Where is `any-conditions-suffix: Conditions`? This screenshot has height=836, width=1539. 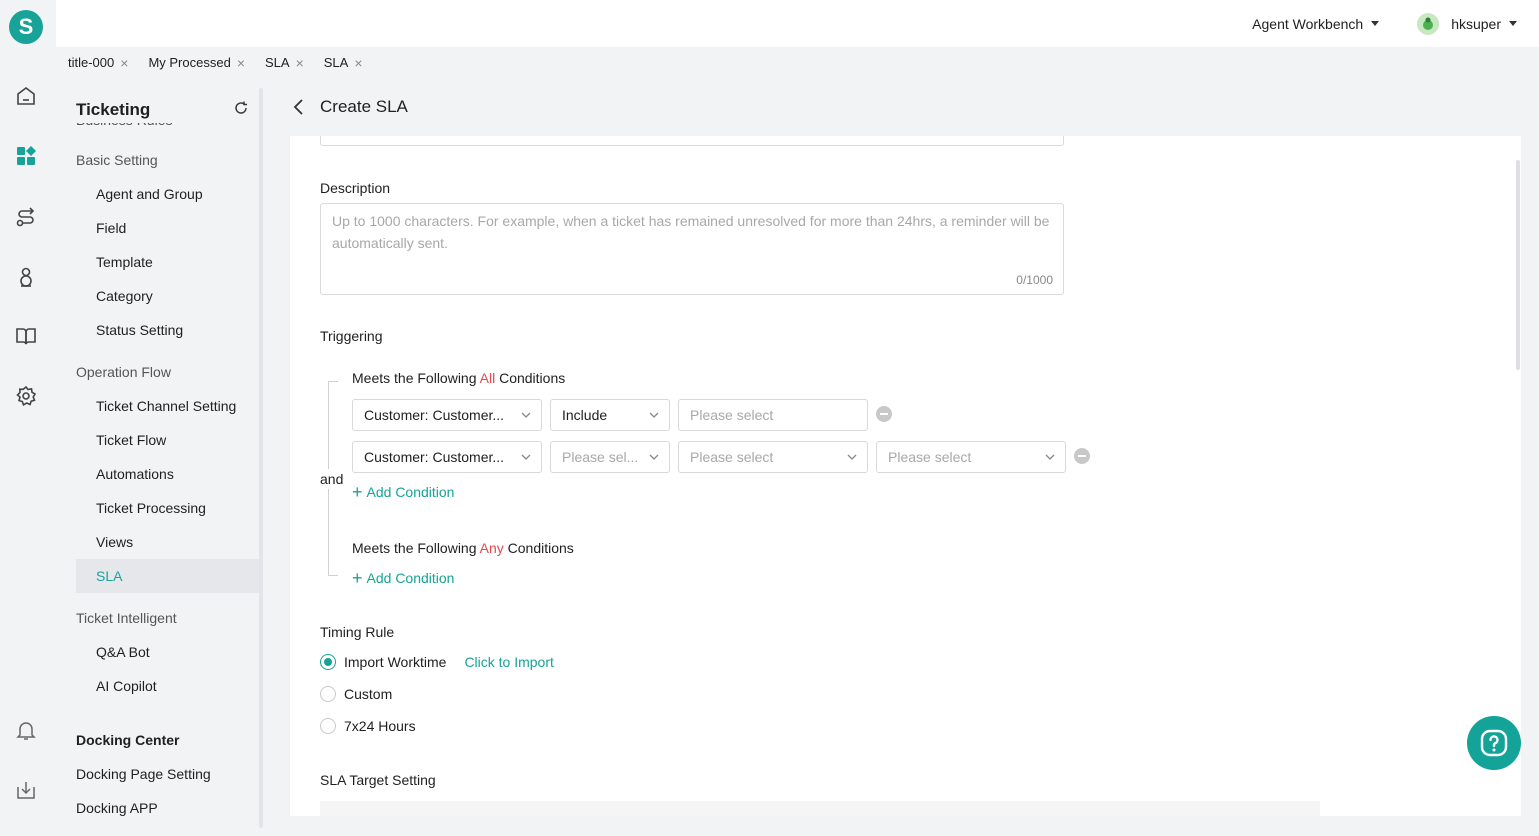 any-conditions-suffix: Conditions is located at coordinates (538, 548).